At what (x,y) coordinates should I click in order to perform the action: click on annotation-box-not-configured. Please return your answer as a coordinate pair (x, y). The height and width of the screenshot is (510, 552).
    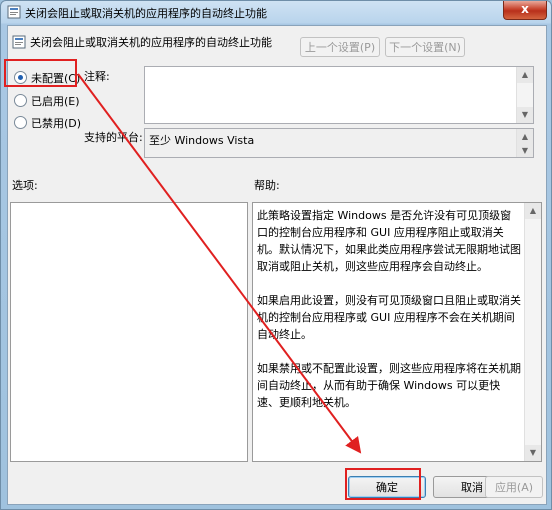
    Looking at the image, I should click on (40, 73).